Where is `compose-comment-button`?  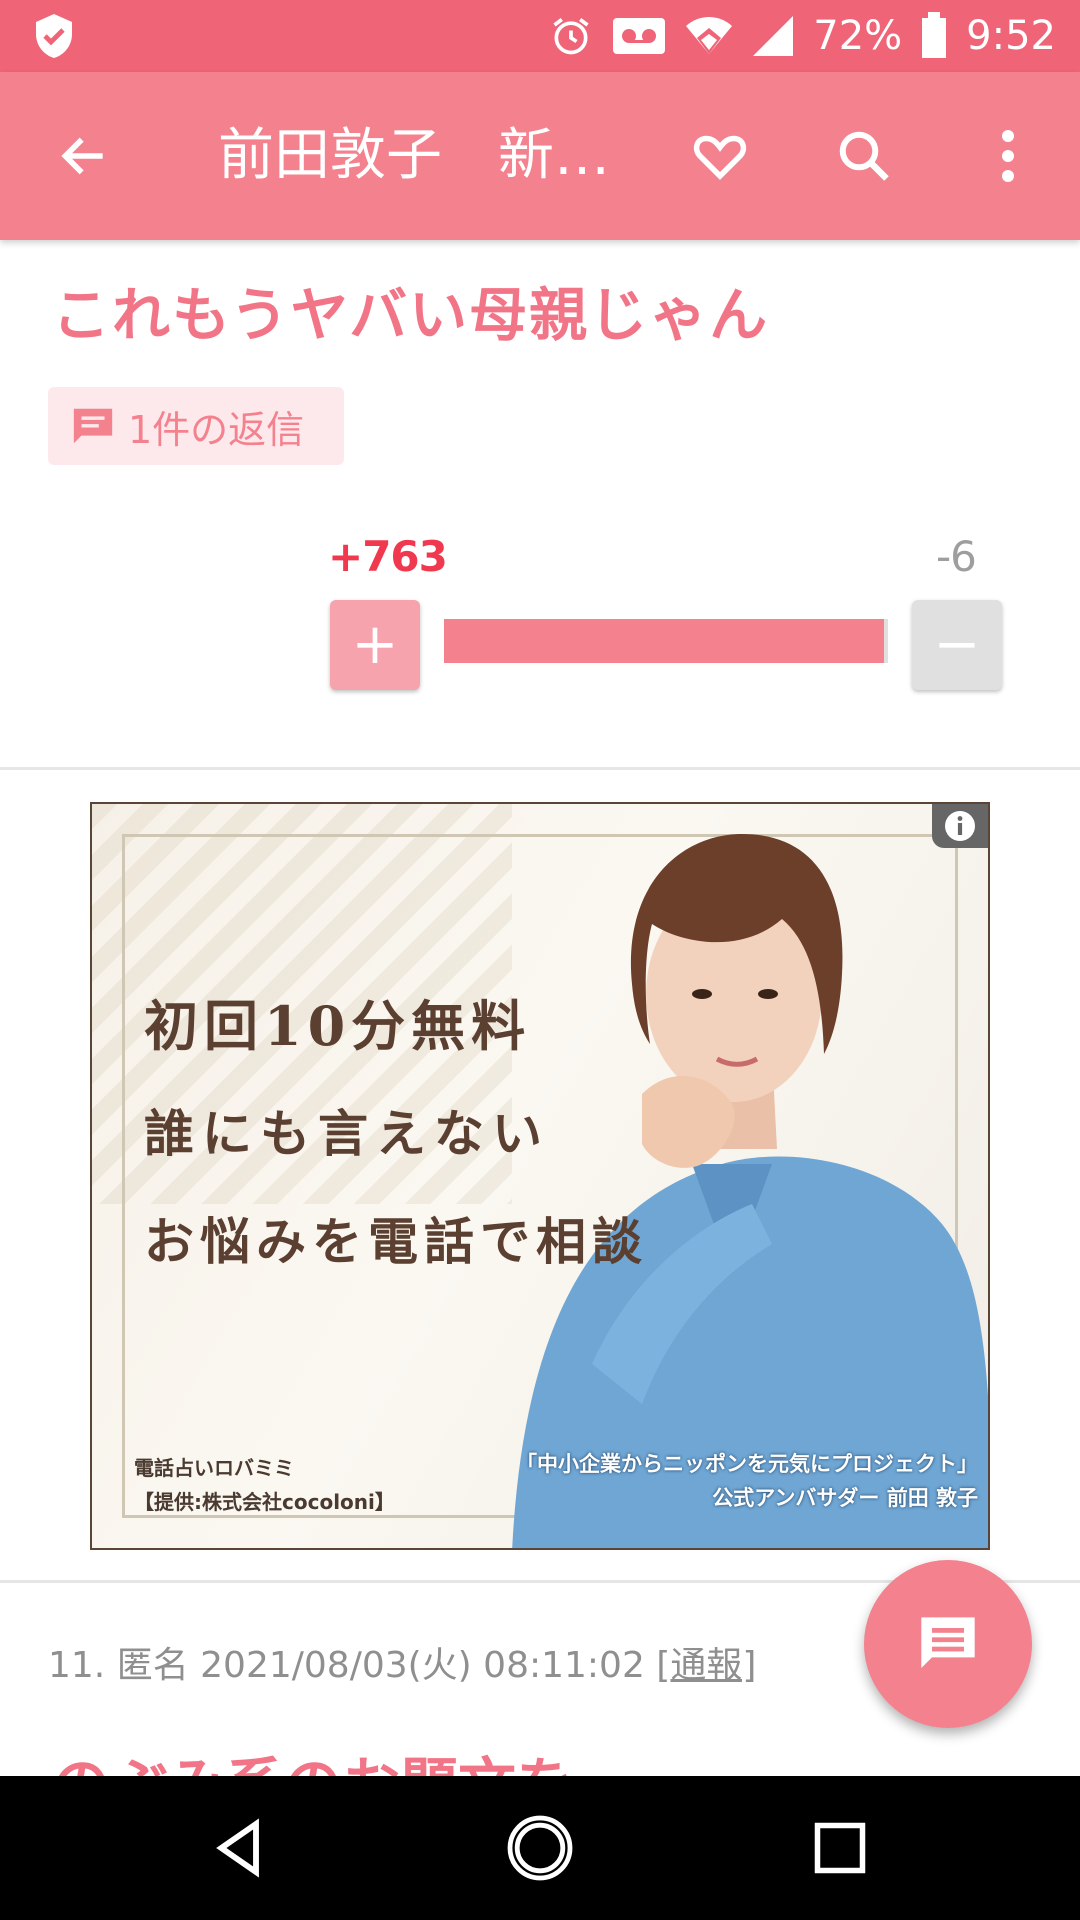 compose-comment-button is located at coordinates (948, 1644).